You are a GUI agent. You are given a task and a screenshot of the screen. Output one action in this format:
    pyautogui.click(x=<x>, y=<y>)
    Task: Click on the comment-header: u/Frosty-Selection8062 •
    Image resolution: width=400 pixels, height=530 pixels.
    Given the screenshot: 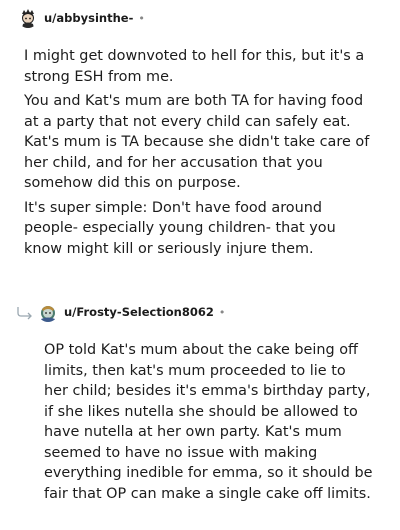 What is the action you would take?
    pyautogui.click(x=201, y=312)
    